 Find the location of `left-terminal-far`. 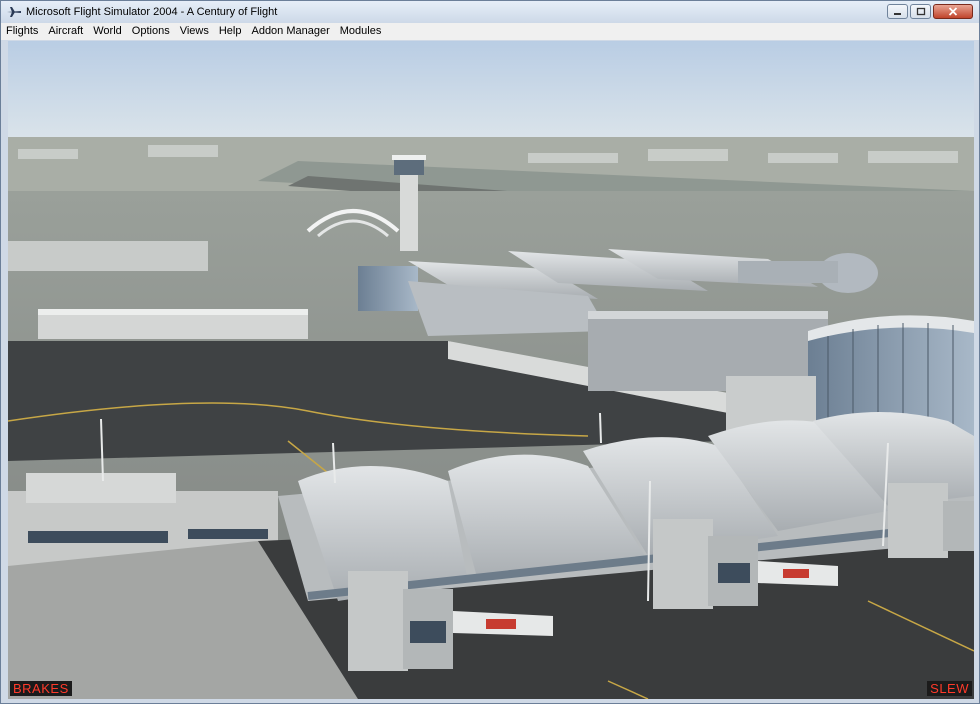

left-terminal-far is located at coordinates (108, 256).